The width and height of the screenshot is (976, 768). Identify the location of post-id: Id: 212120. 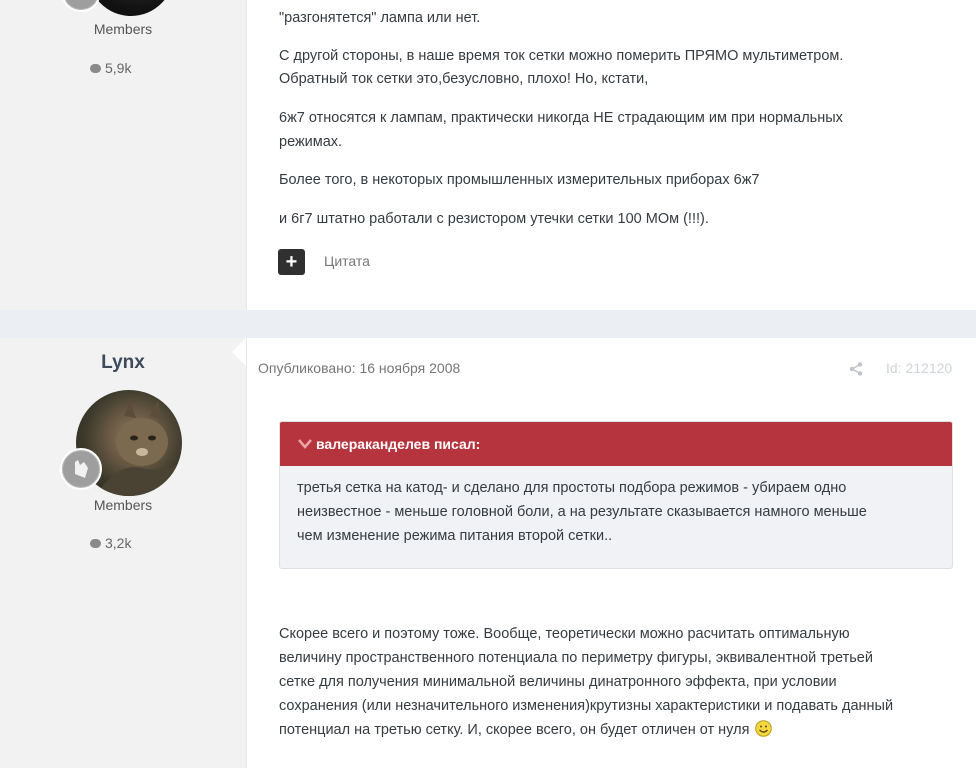
(919, 368).